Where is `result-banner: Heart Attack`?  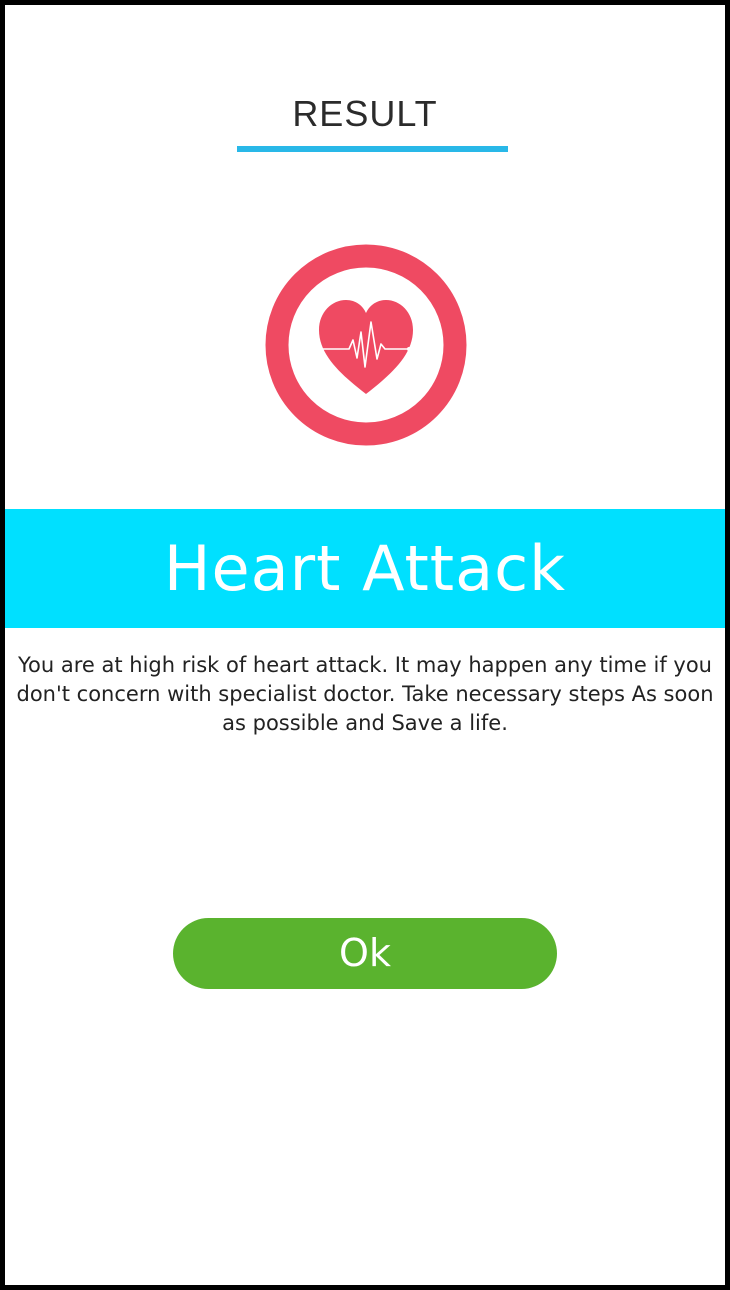
result-banner: Heart Attack is located at coordinates (365, 568).